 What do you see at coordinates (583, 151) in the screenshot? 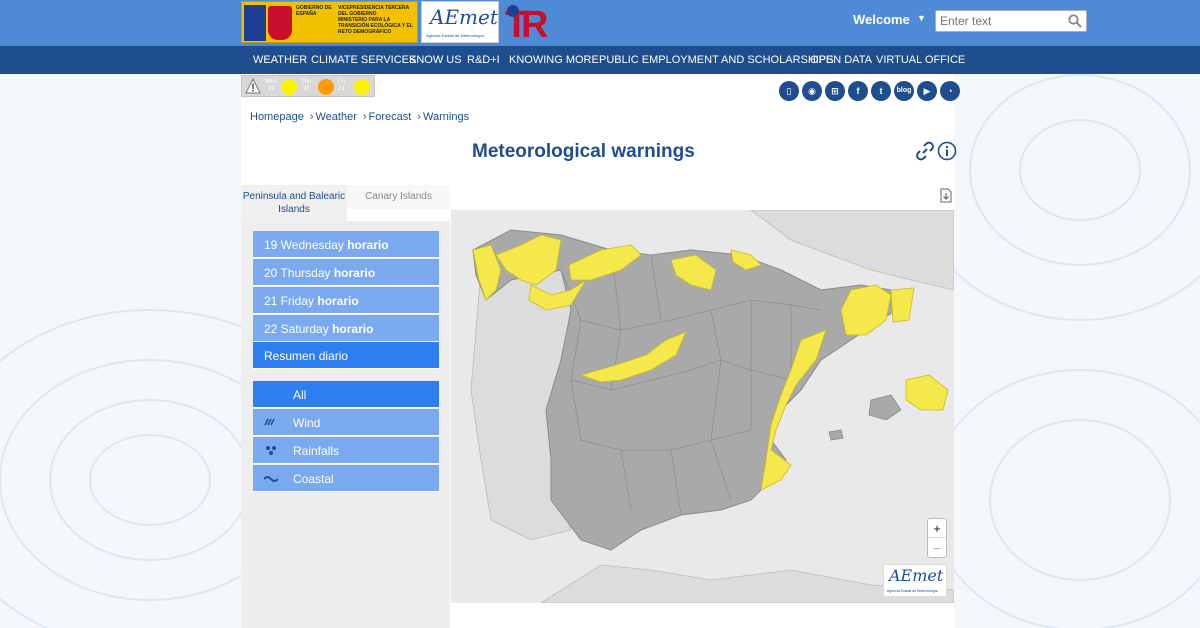
I see `page-title: Meteorological warnings` at bounding box center [583, 151].